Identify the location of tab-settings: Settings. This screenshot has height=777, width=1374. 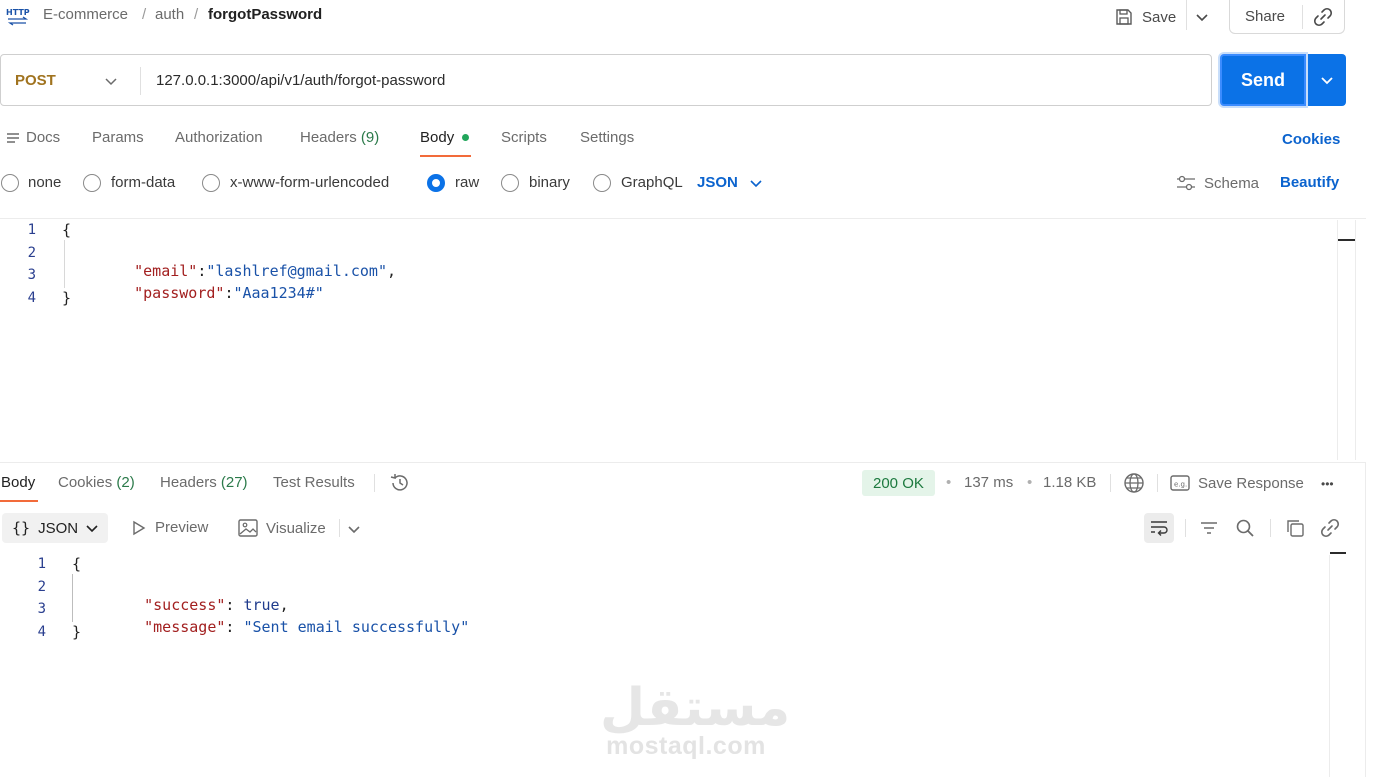
(607, 137).